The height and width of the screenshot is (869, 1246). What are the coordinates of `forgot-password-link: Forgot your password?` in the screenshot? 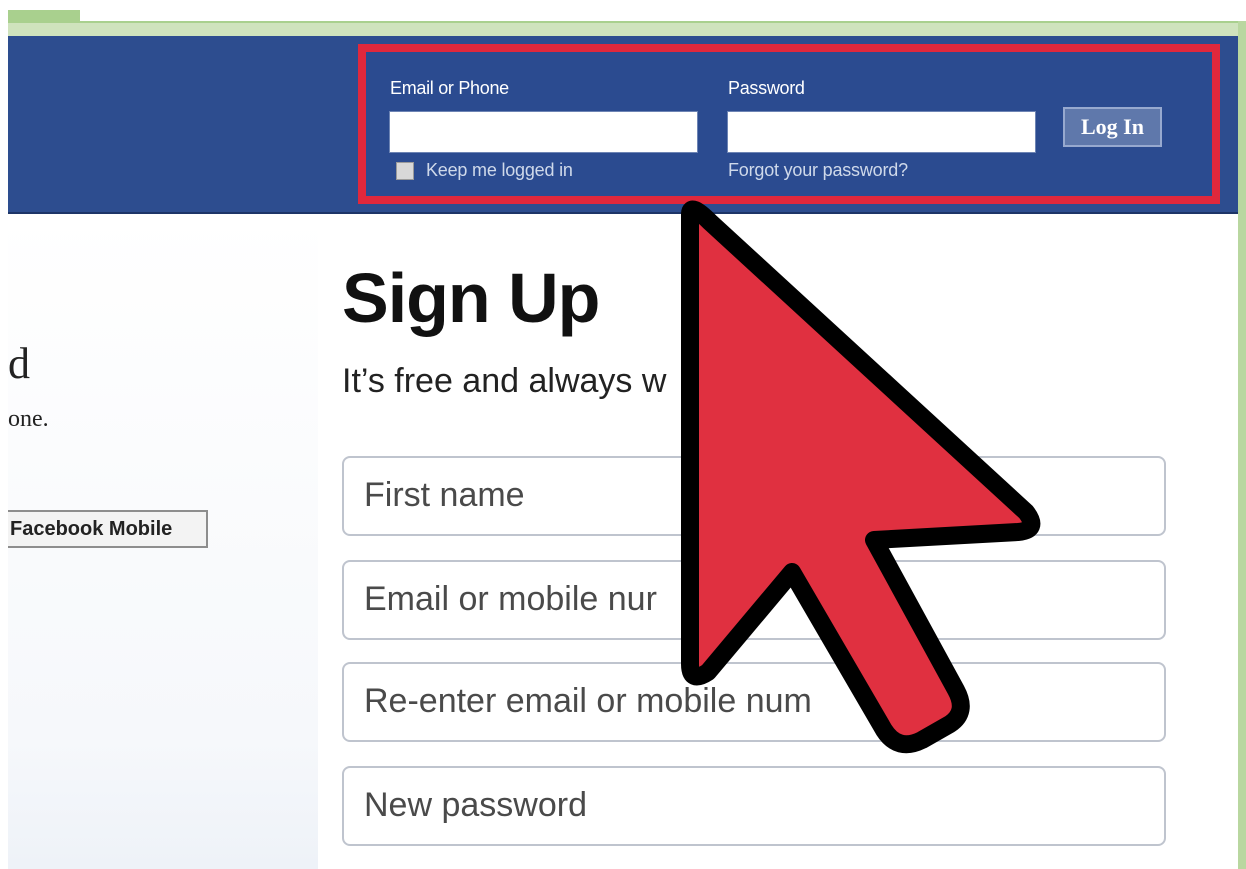 It's located at (818, 170).